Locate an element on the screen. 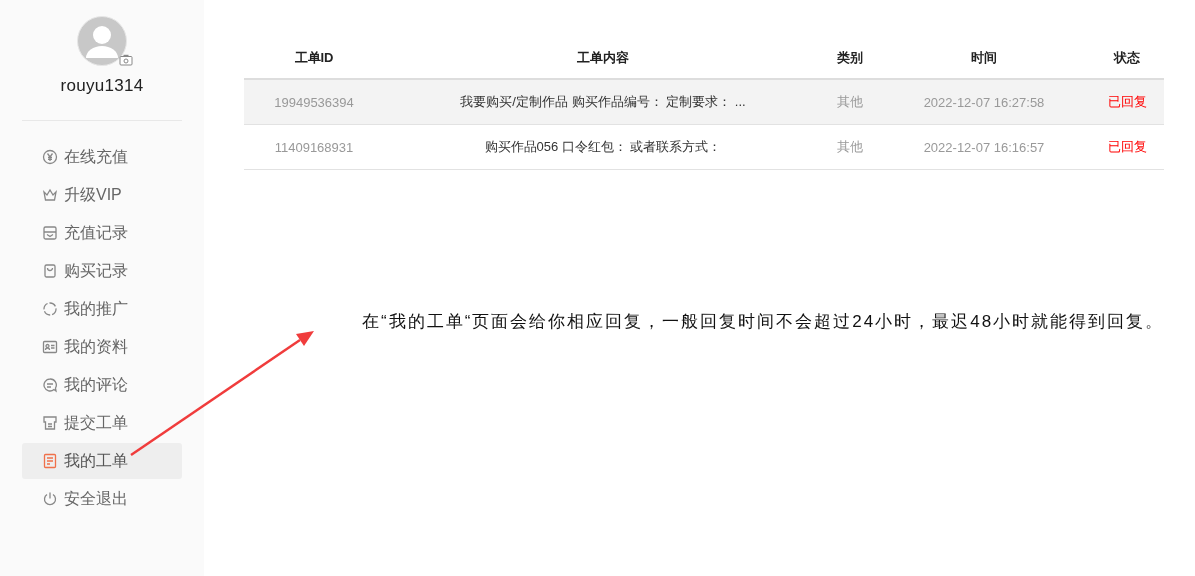 Image resolution: width=1195 pixels, height=576 pixels. menu-item: 在线充值 is located at coordinates (102, 157).